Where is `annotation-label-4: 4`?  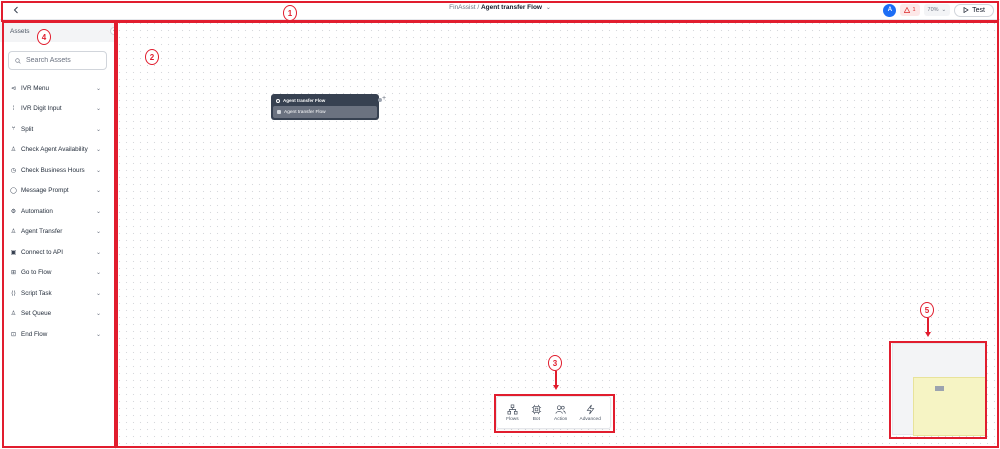
annotation-label-4: 4 is located at coordinates (44, 37).